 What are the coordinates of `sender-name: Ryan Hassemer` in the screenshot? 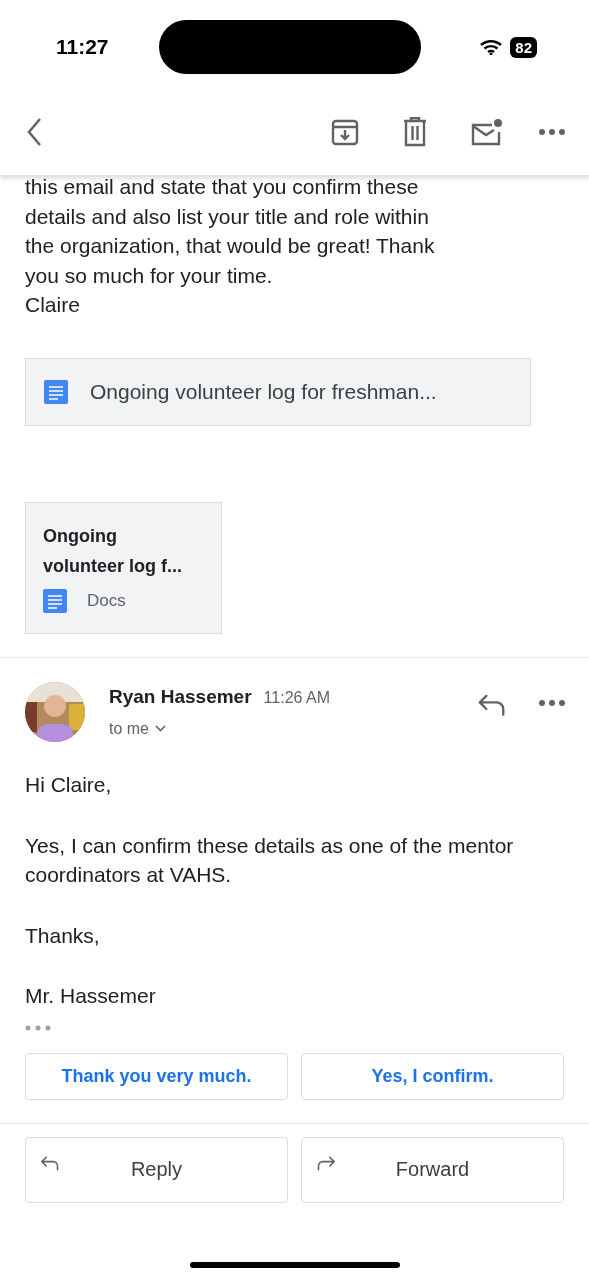 It's located at (180, 696).